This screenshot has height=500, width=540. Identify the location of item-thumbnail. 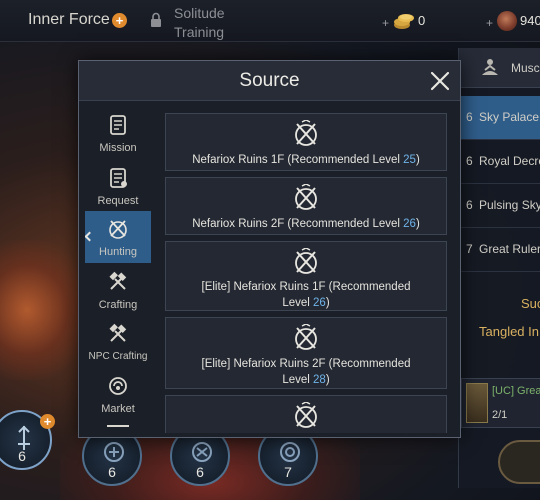
(477, 403).